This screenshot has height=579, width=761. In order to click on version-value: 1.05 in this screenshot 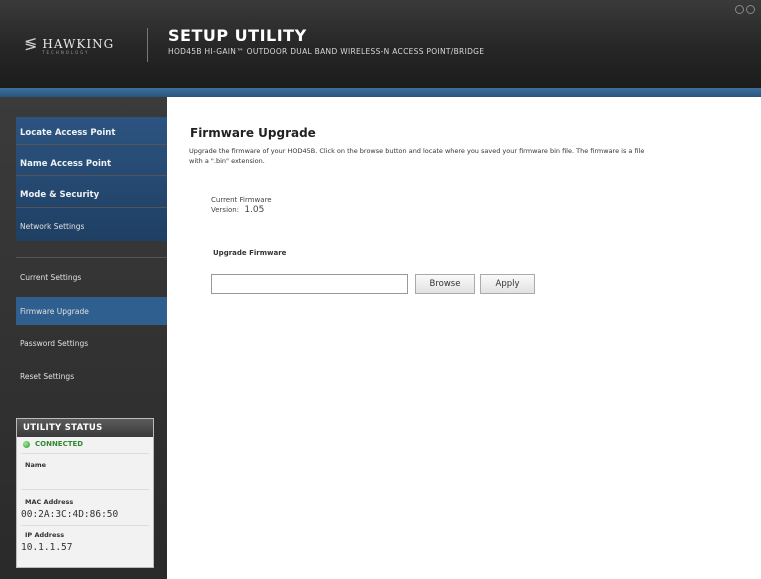, I will do `click(254, 210)`.